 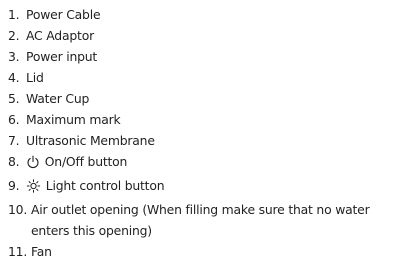 I want to click on item-label: Ultrasonic Membrane, so click(x=90, y=140).